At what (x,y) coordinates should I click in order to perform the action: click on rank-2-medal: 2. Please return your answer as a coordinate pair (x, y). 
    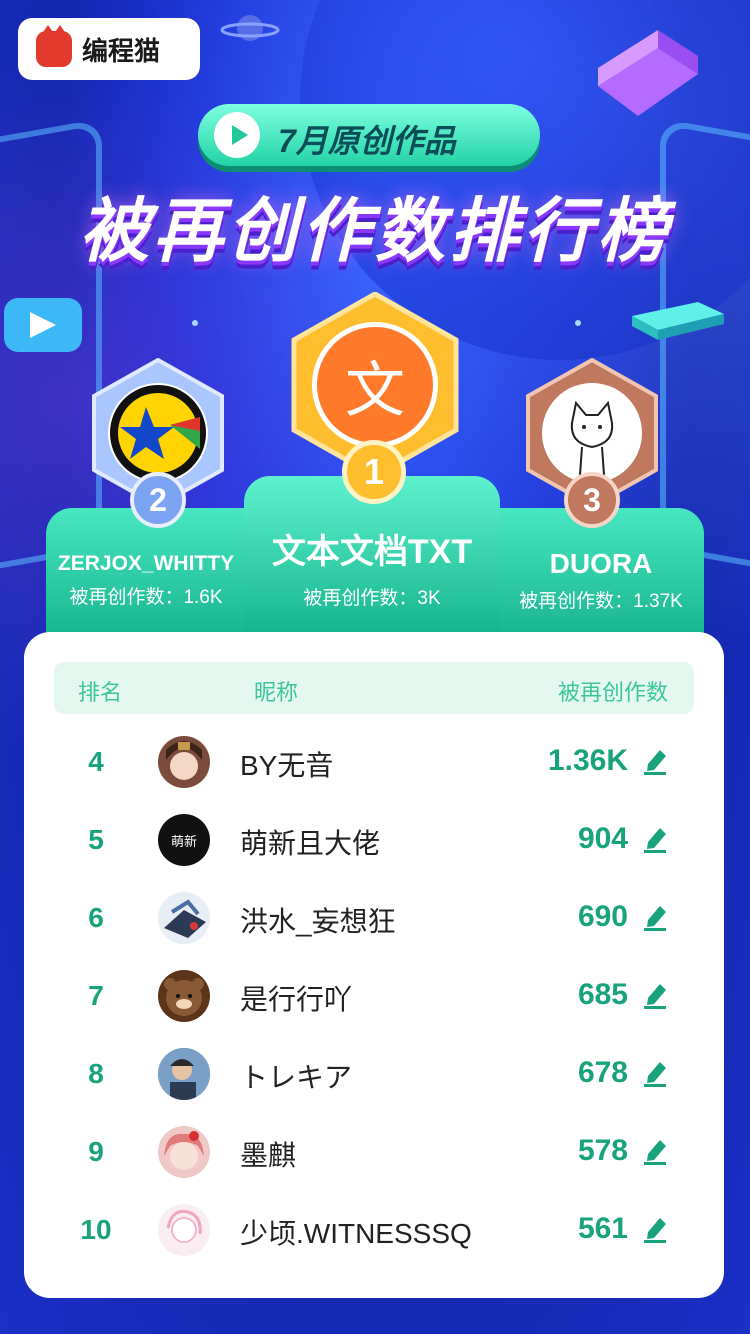
    Looking at the image, I should click on (158, 500).